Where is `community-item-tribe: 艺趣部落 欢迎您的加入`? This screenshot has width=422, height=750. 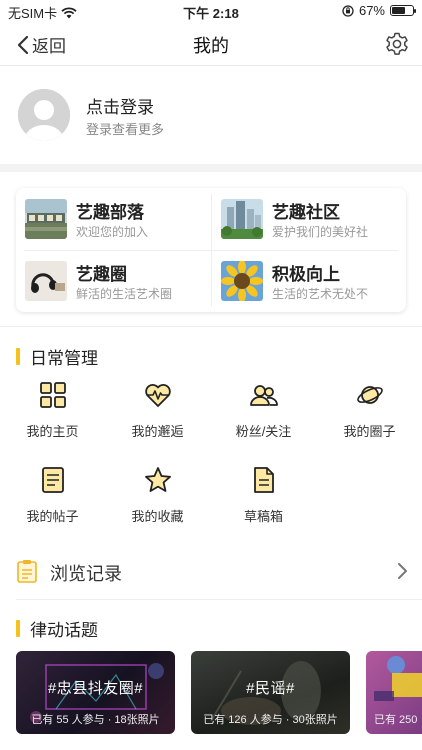
community-item-tribe: 艺趣部落 欢迎您的加入 is located at coordinates (113, 219).